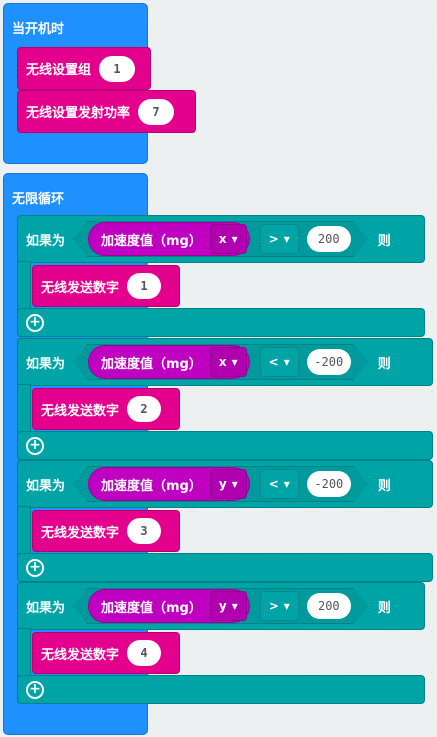 Image resolution: width=437 pixels, height=737 pixels. I want to click on comparison-block: 加速度值（mg） y ▾ < ▾ -200, so click(220, 484).